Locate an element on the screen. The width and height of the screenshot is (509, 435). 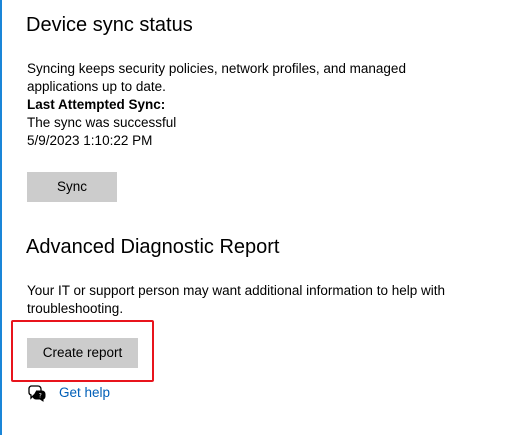
window-left-border is located at coordinates (1, 217).